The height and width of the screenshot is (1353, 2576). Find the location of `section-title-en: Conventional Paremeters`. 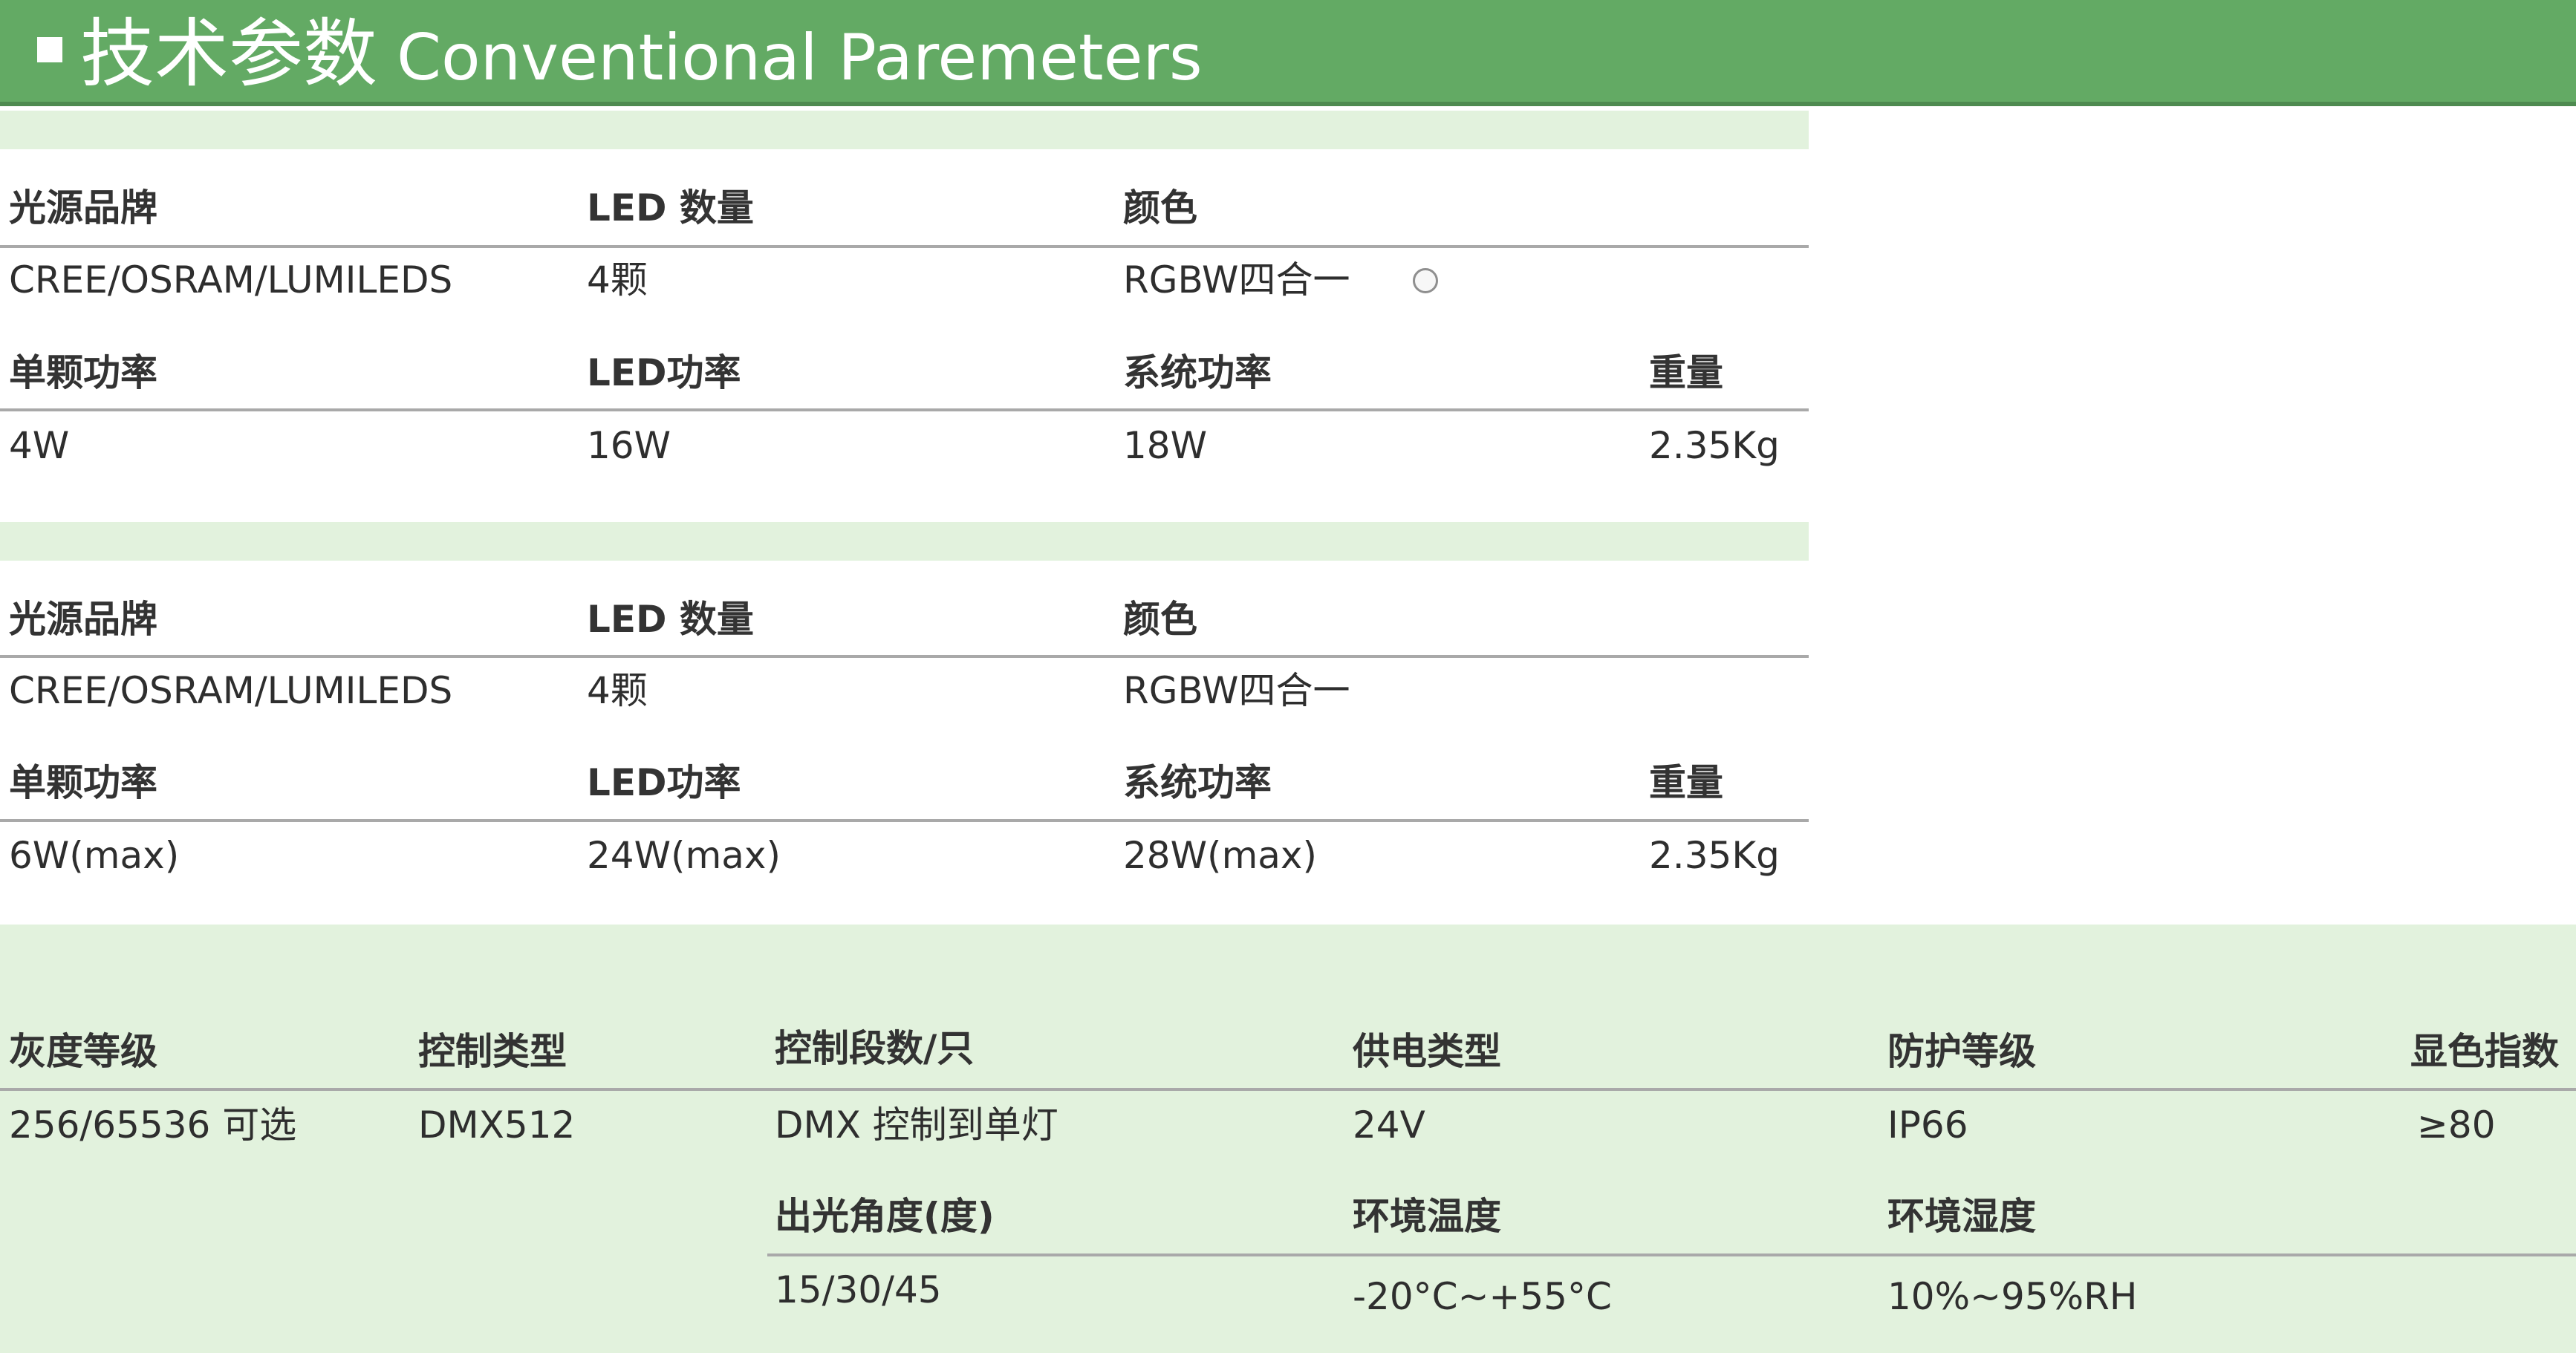

section-title-en: Conventional Paremeters is located at coordinates (800, 58).